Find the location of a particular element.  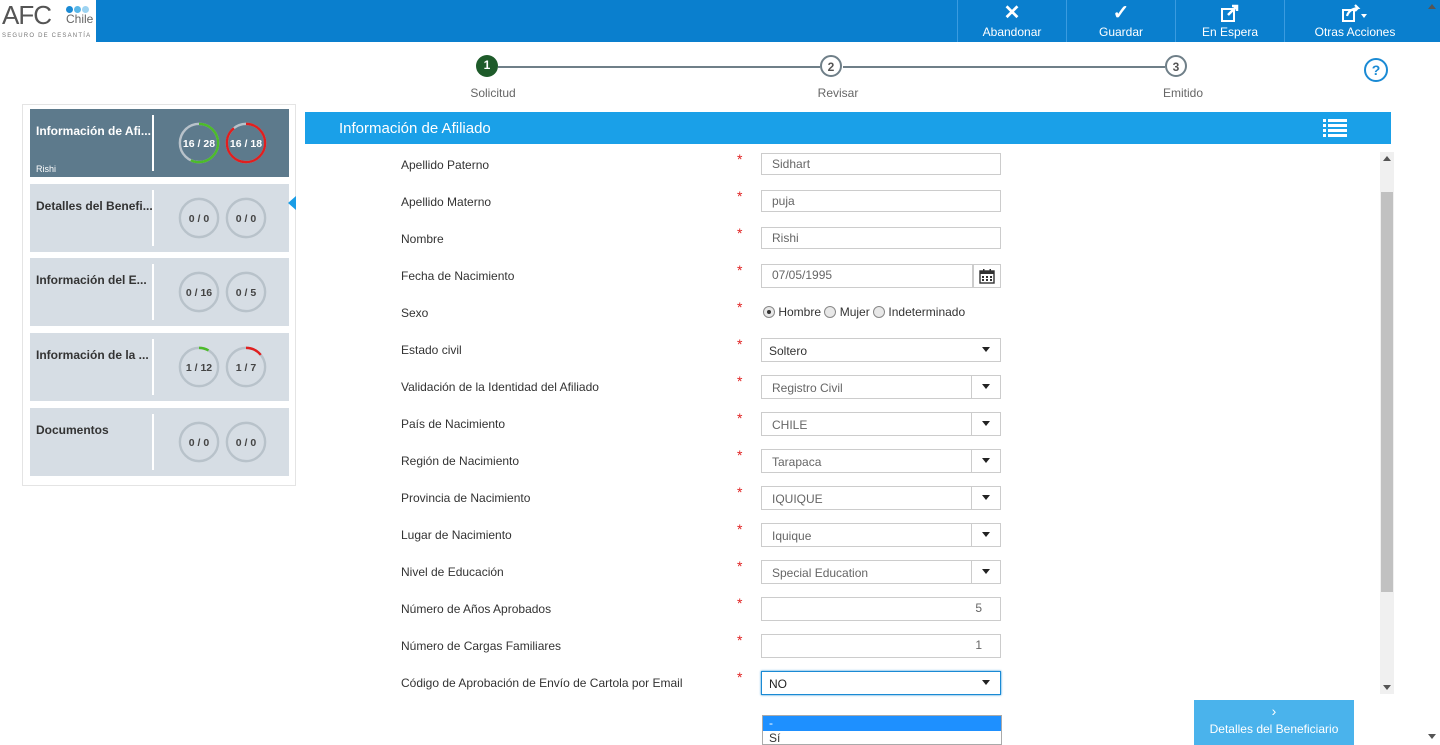

sexo-label: Sexo is located at coordinates (415, 313).